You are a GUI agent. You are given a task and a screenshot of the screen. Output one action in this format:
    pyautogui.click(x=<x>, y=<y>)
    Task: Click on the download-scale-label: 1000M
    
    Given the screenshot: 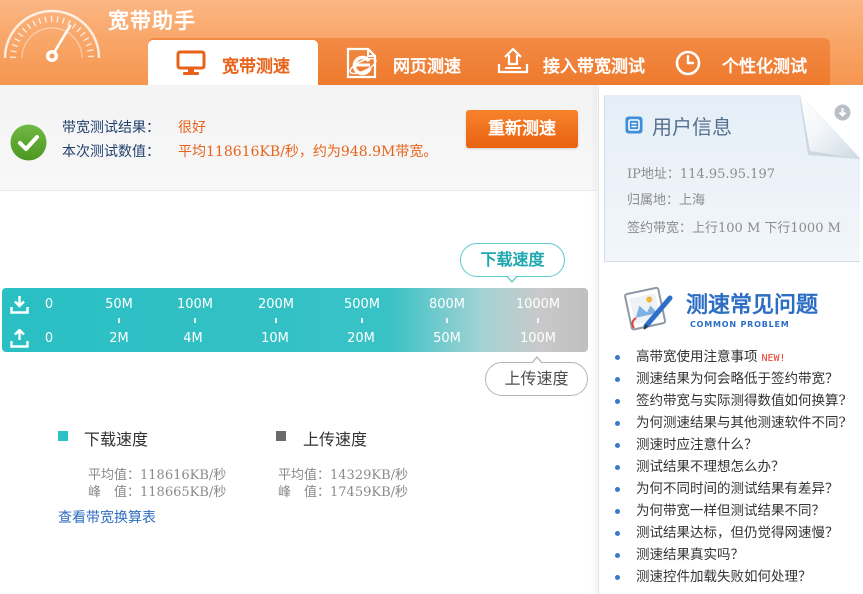 What is the action you would take?
    pyautogui.click(x=538, y=304)
    